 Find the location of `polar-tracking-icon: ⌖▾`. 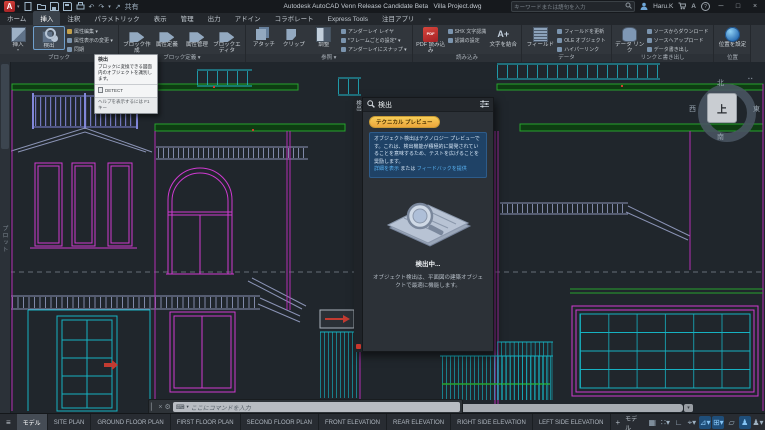

polar-tracking-icon: ⌖▾ is located at coordinates (692, 422).